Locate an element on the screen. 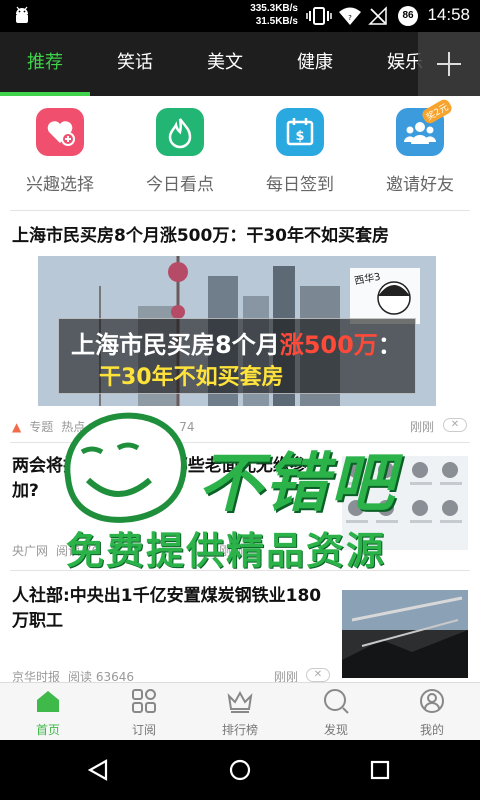  quick-action-label: 兴趣选择 is located at coordinates (60, 185).